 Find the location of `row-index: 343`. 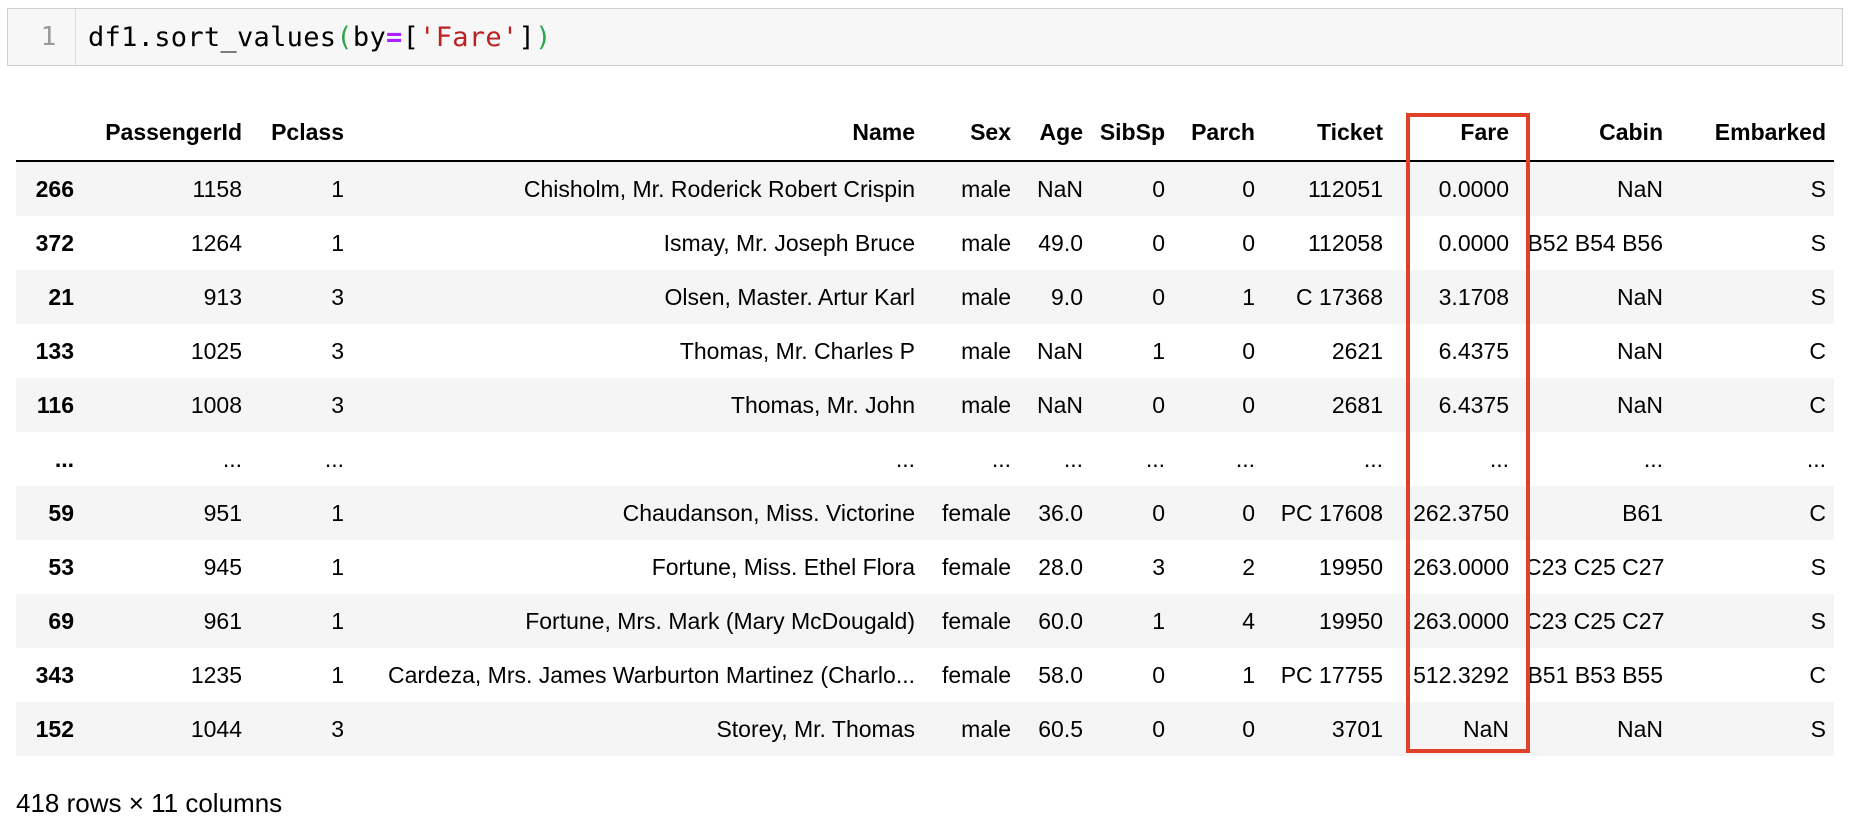

row-index: 343 is located at coordinates (54, 674).